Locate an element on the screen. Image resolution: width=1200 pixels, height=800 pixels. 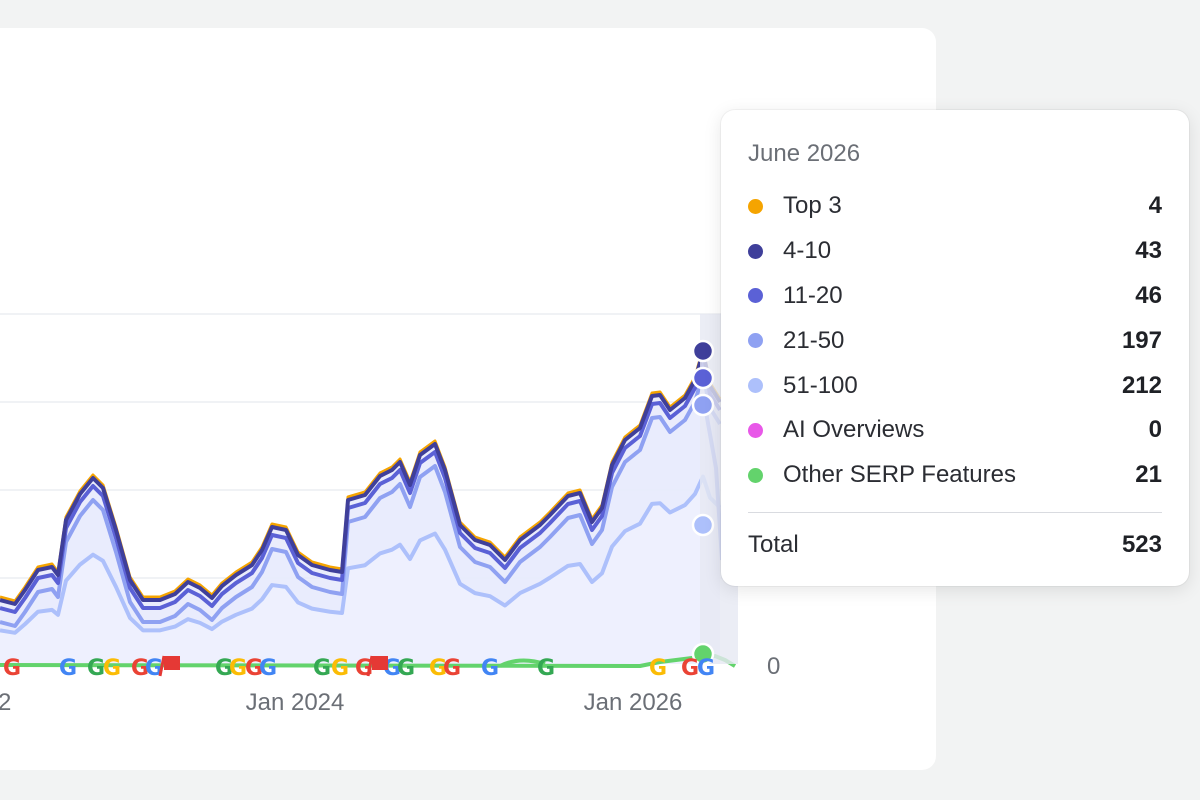
tooltip-row-label: 21-50 is located at coordinates (814, 340).